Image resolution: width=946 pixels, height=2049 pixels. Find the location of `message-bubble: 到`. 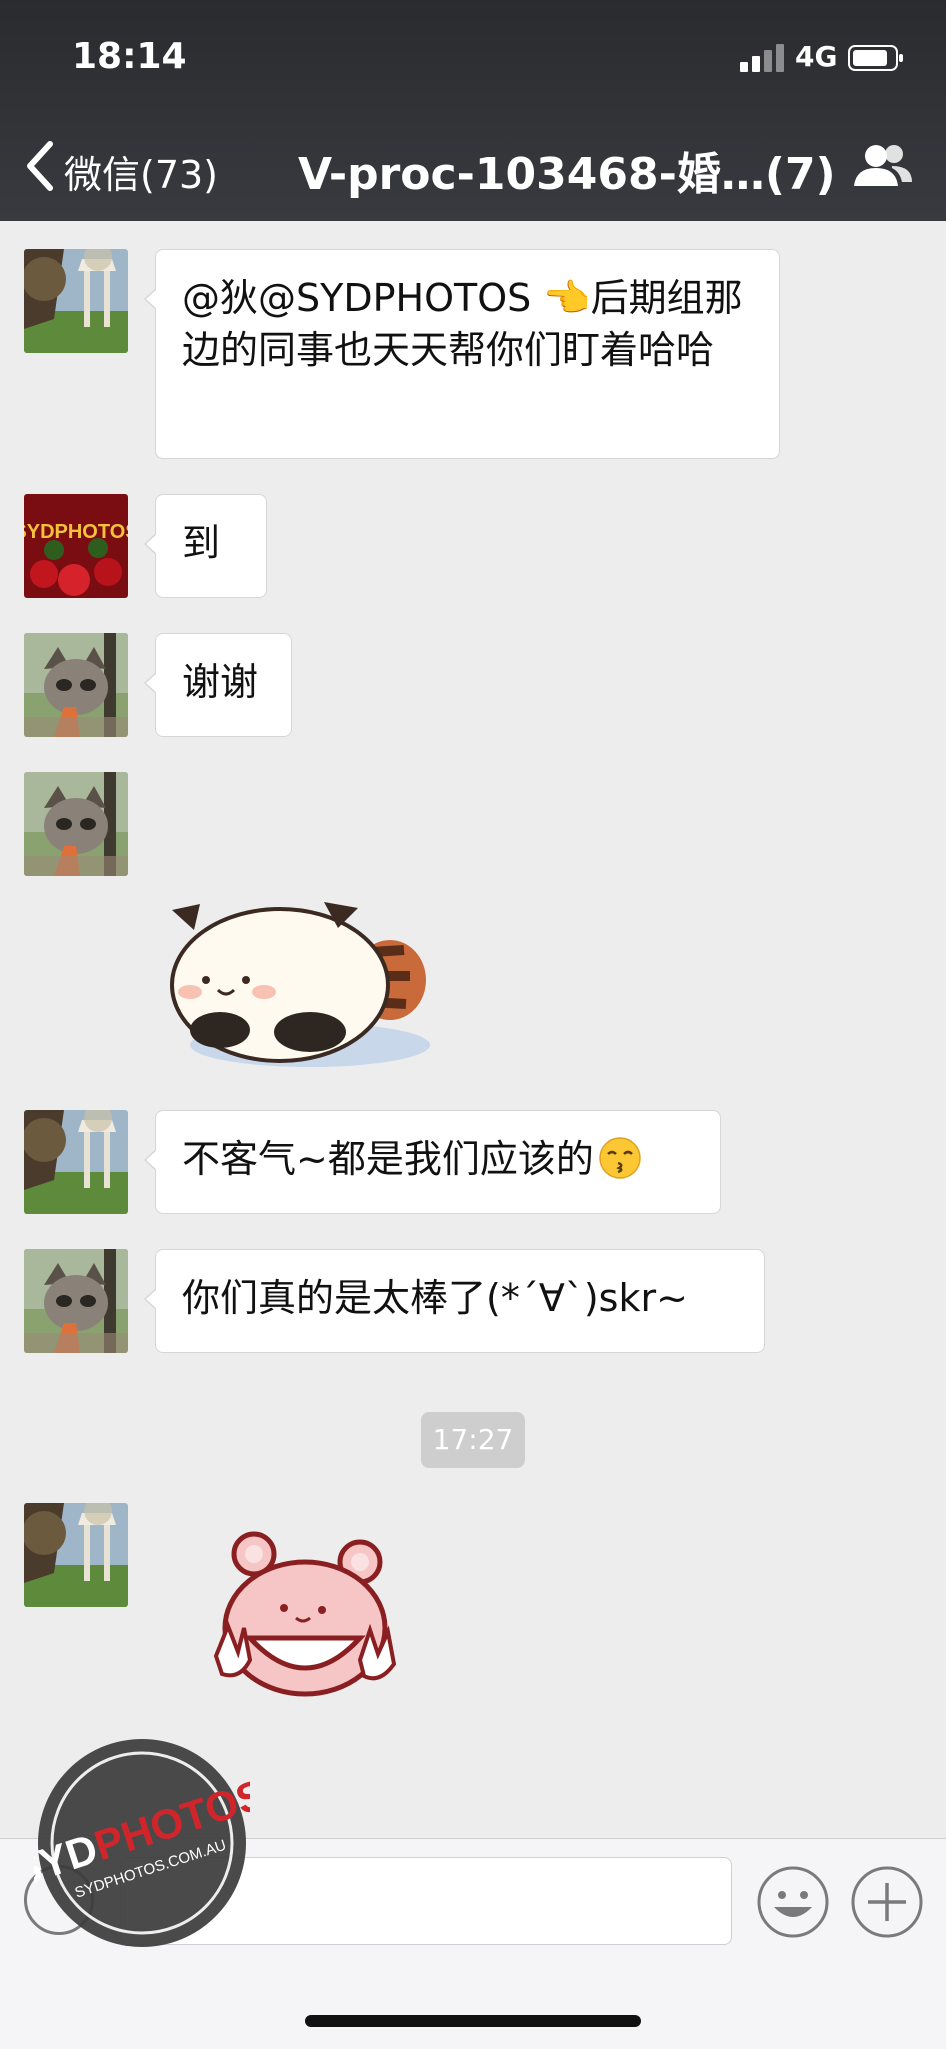

message-bubble: 到 is located at coordinates (205, 546).